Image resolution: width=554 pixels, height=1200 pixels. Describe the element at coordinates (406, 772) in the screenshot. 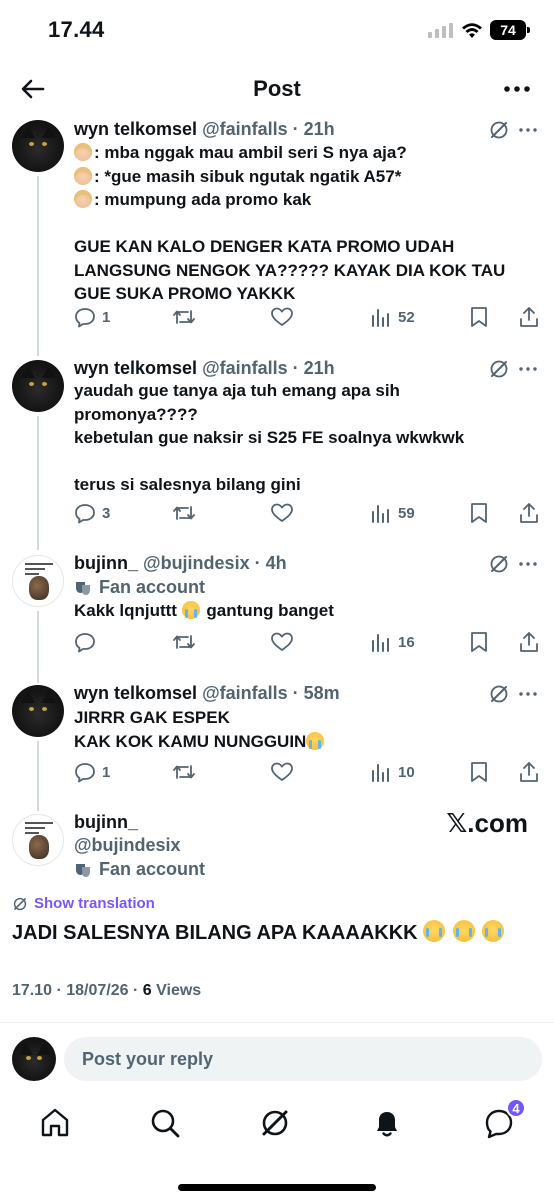

I see `view-count: 10` at that location.